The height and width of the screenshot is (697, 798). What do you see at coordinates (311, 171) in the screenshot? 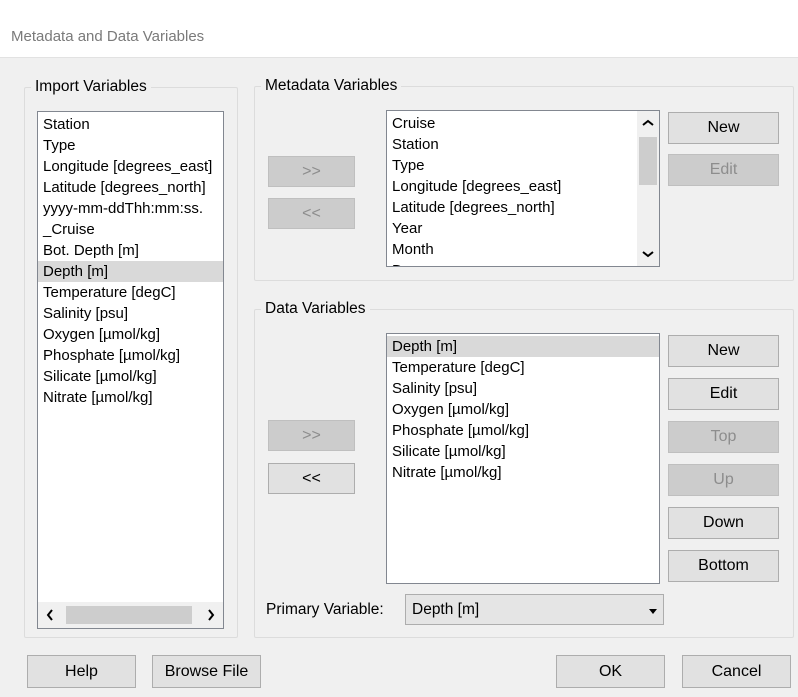
I see `metadata-add-button: >>` at bounding box center [311, 171].